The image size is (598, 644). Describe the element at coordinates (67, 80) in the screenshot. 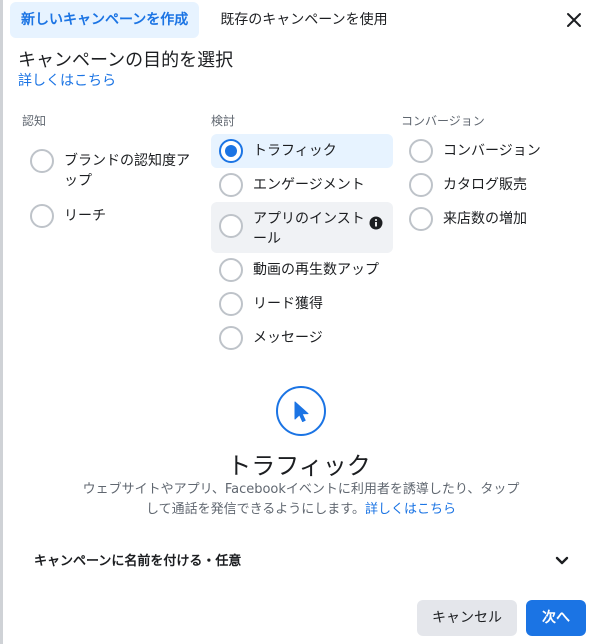

I see `learn-more-link: 詳しくはこちら` at that location.